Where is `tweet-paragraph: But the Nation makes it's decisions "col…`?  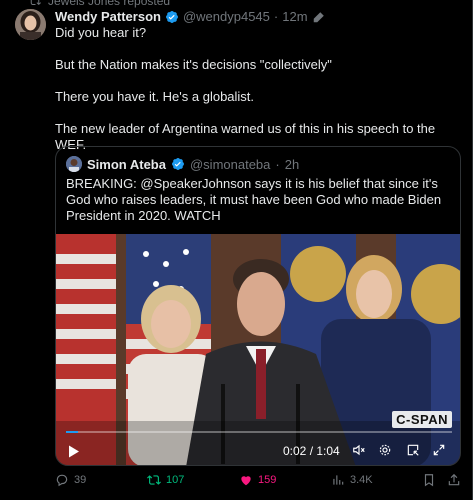
tweet-paragraph: But the Nation makes it's decisions "col… is located at coordinates (193, 64).